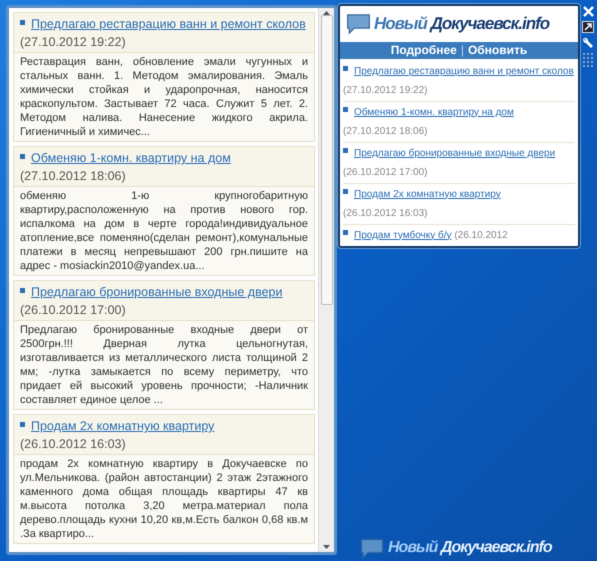  What do you see at coordinates (131, 158) in the screenshot?
I see `news-title-link: Обменяю 1-комн. квартиру на дом` at bounding box center [131, 158].